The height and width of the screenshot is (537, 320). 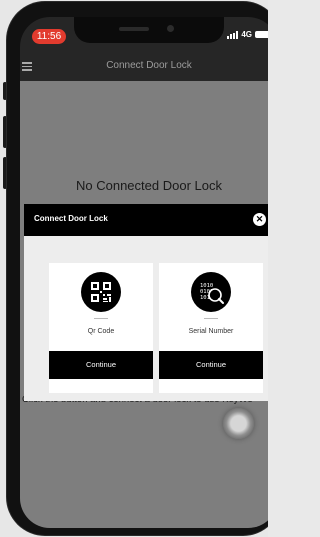 What do you see at coordinates (211, 331) in the screenshot?
I see `option-label: Serial Number` at bounding box center [211, 331].